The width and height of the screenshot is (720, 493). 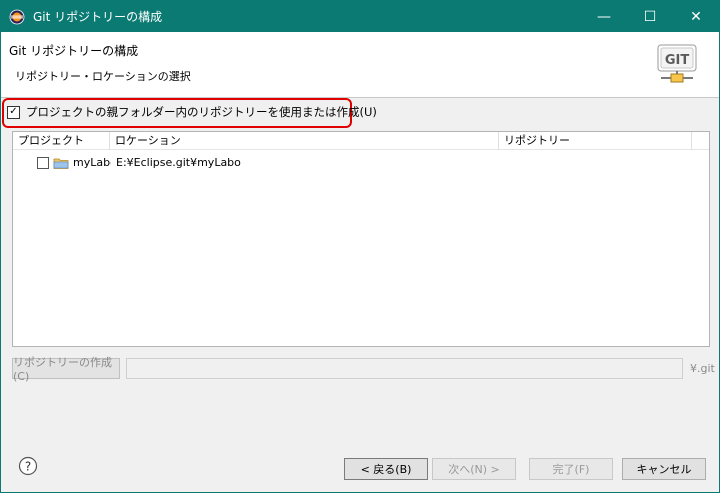 What do you see at coordinates (595, 141) in the screenshot?
I see `column-header-repository: リポジトリー` at bounding box center [595, 141].